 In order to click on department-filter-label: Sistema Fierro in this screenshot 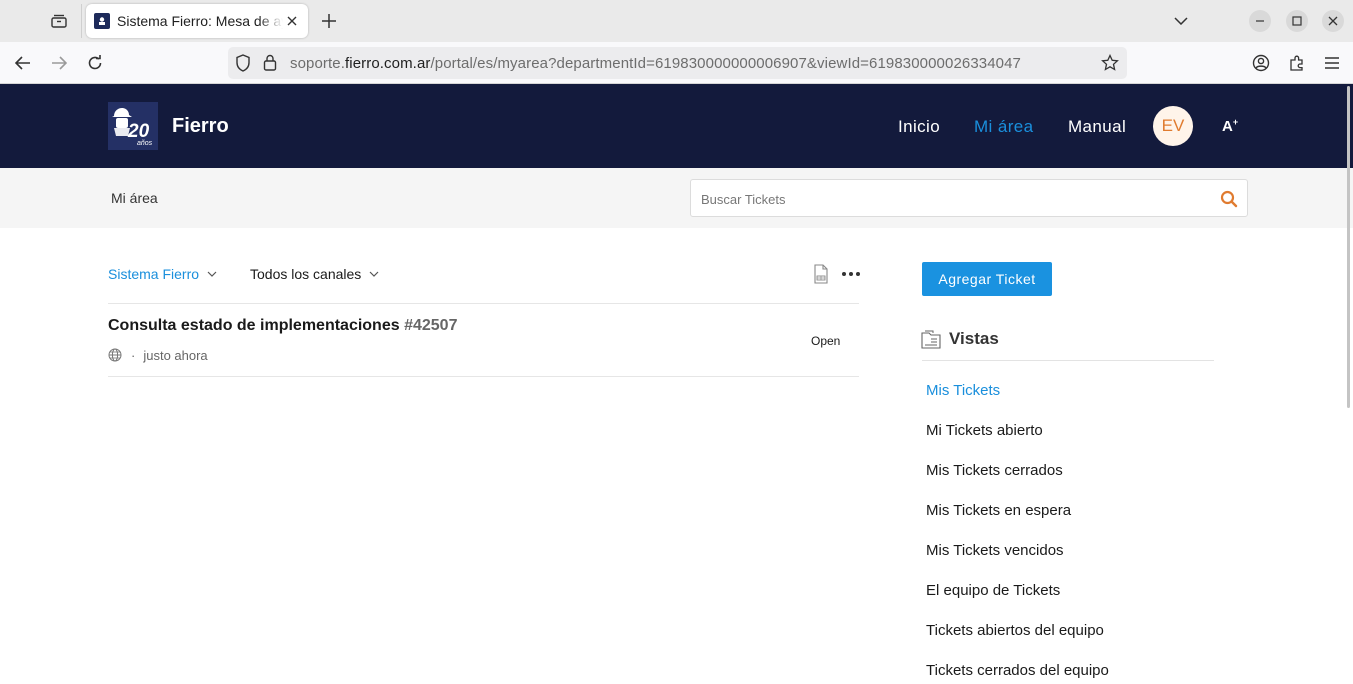, I will do `click(154, 274)`.